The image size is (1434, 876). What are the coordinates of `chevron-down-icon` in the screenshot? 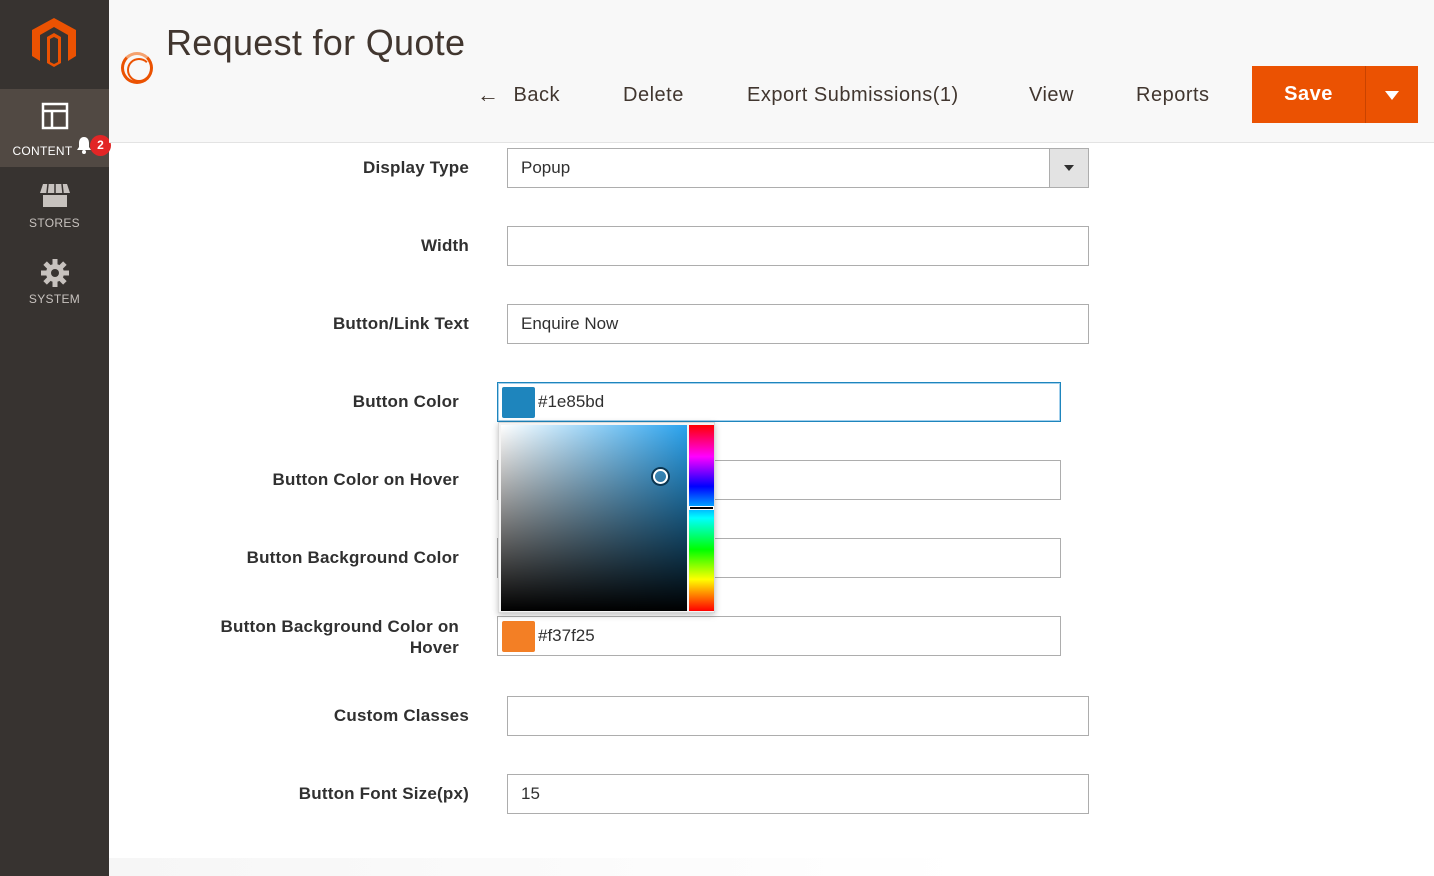 It's located at (1068, 168).